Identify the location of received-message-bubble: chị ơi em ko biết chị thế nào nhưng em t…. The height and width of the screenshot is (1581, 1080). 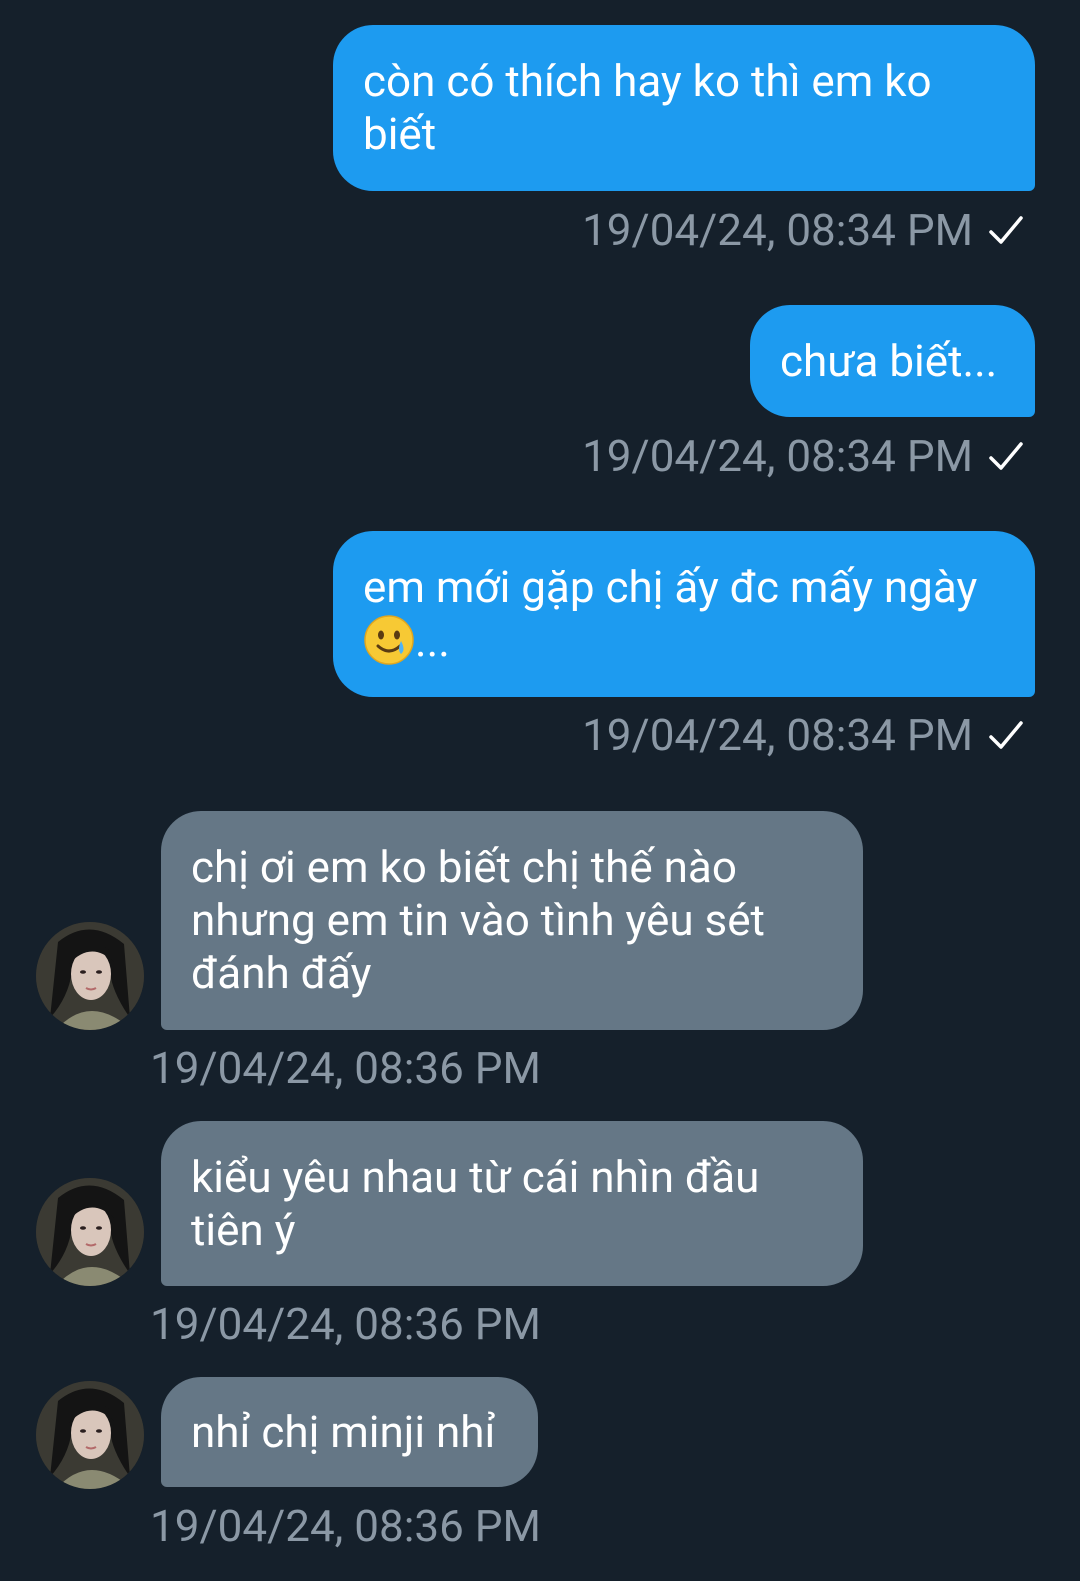
(512, 920).